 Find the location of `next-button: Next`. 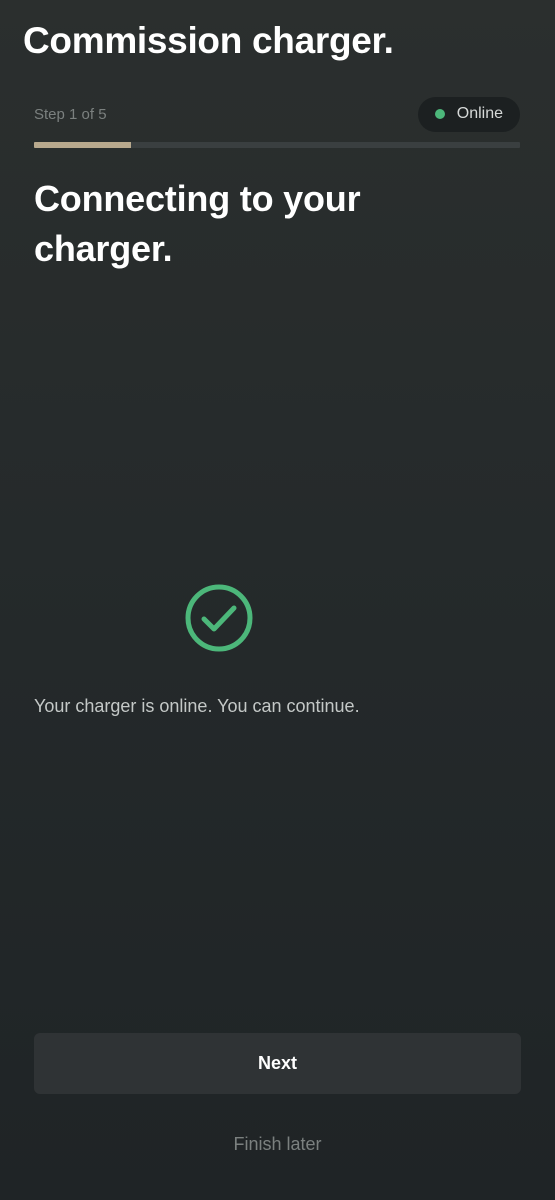

next-button: Next is located at coordinates (277, 1063).